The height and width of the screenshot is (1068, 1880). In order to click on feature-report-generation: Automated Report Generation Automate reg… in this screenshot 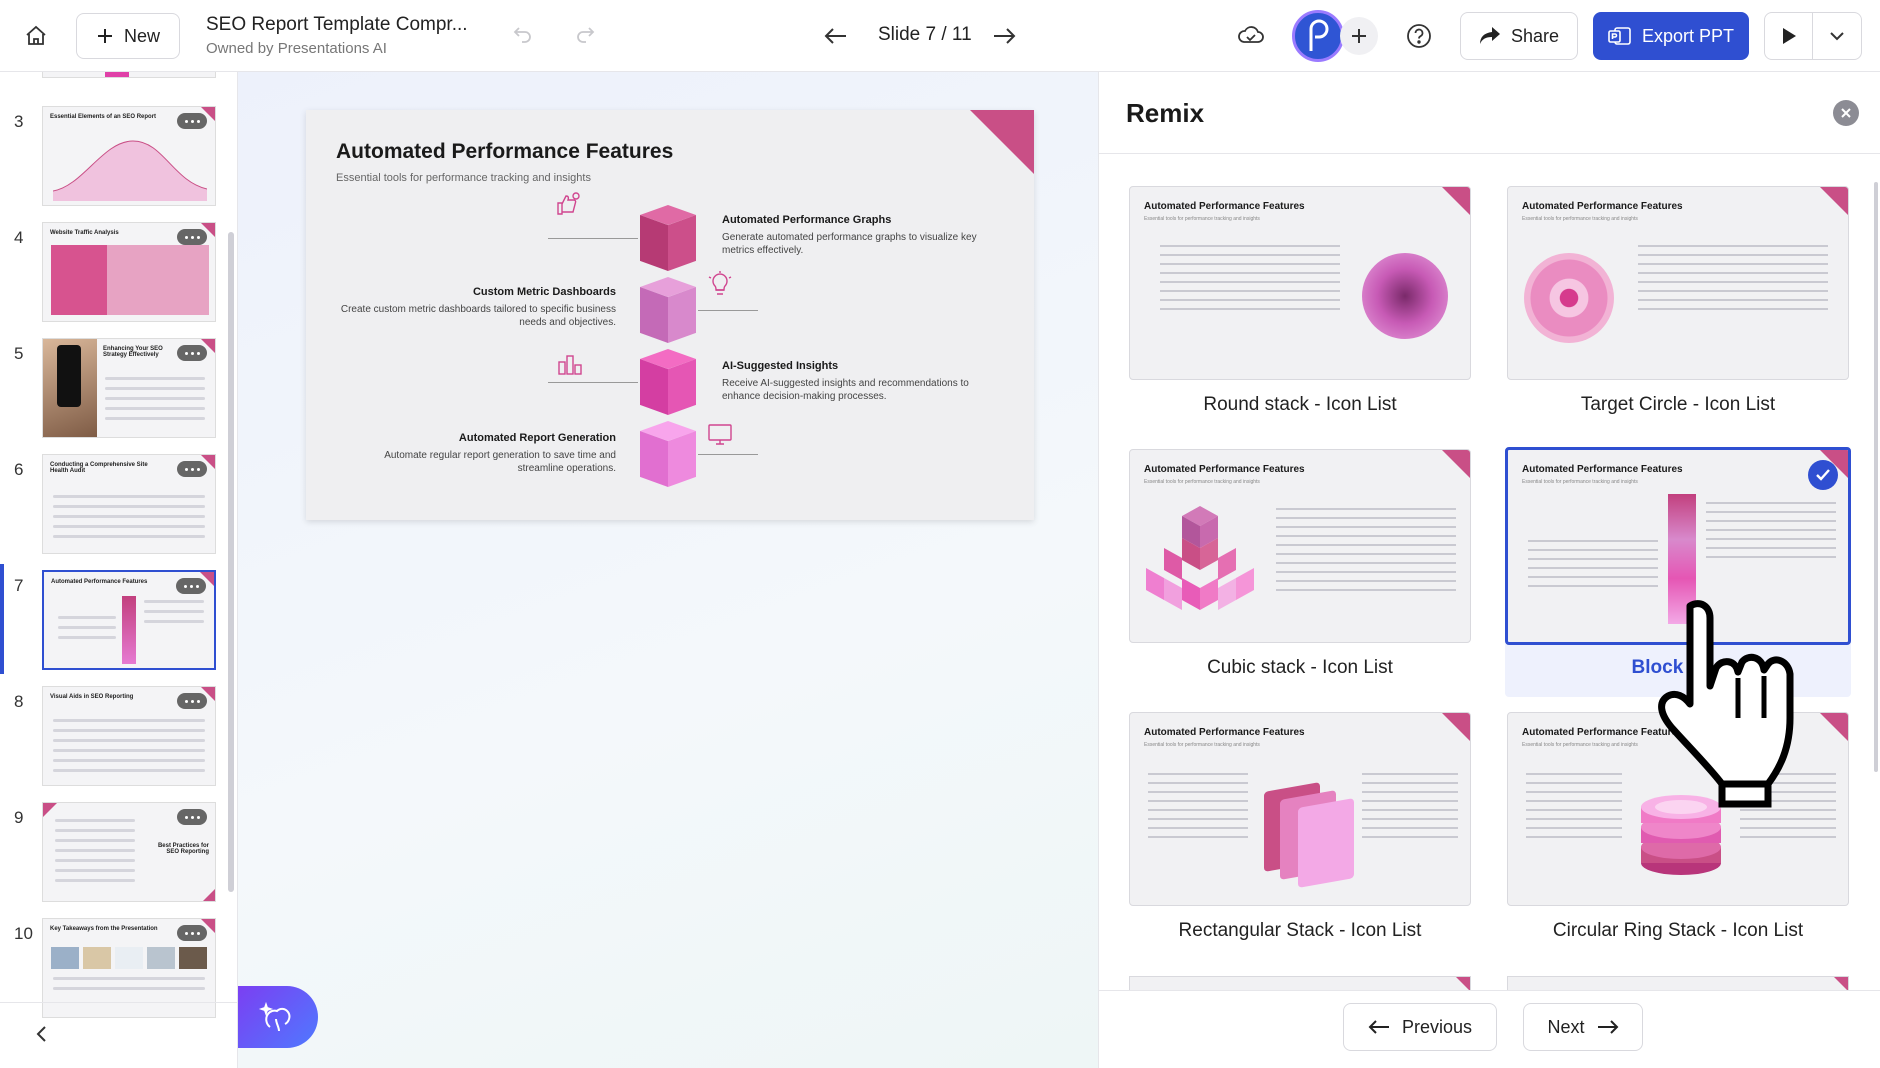, I will do `click(476, 453)`.